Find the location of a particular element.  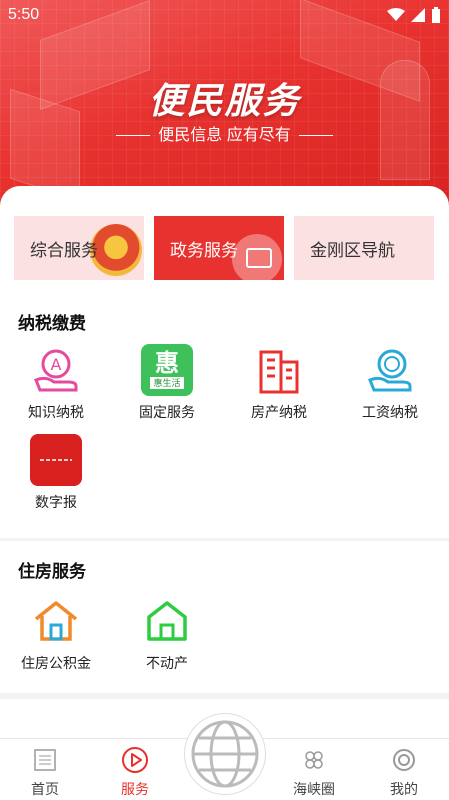

nav-mine: 我的 is located at coordinates (404, 772).